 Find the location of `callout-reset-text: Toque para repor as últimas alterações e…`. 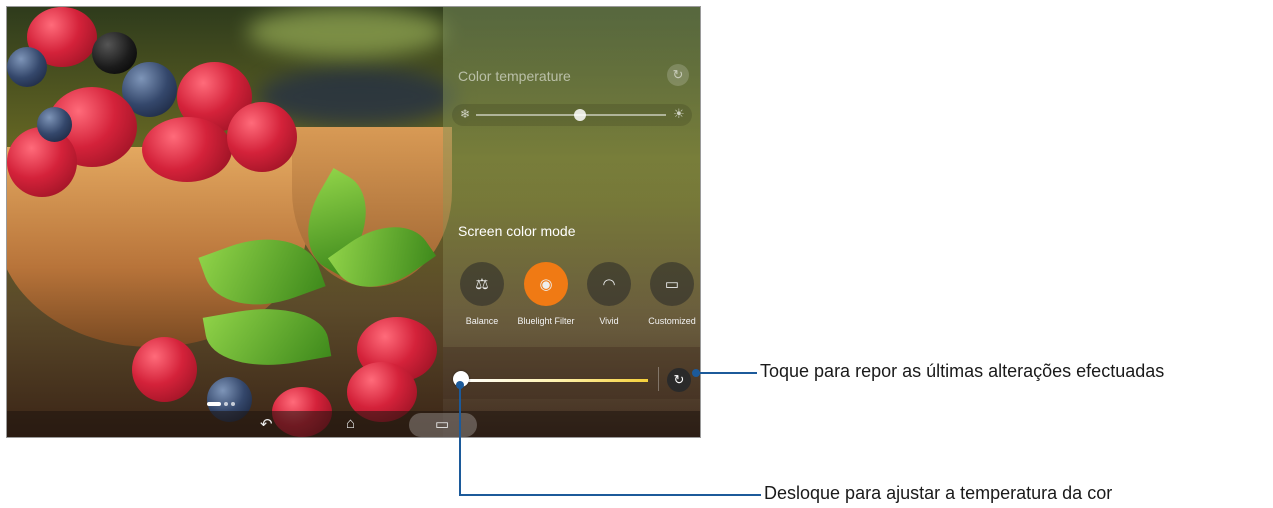

callout-reset-text: Toque para repor as últimas alterações e… is located at coordinates (962, 371).